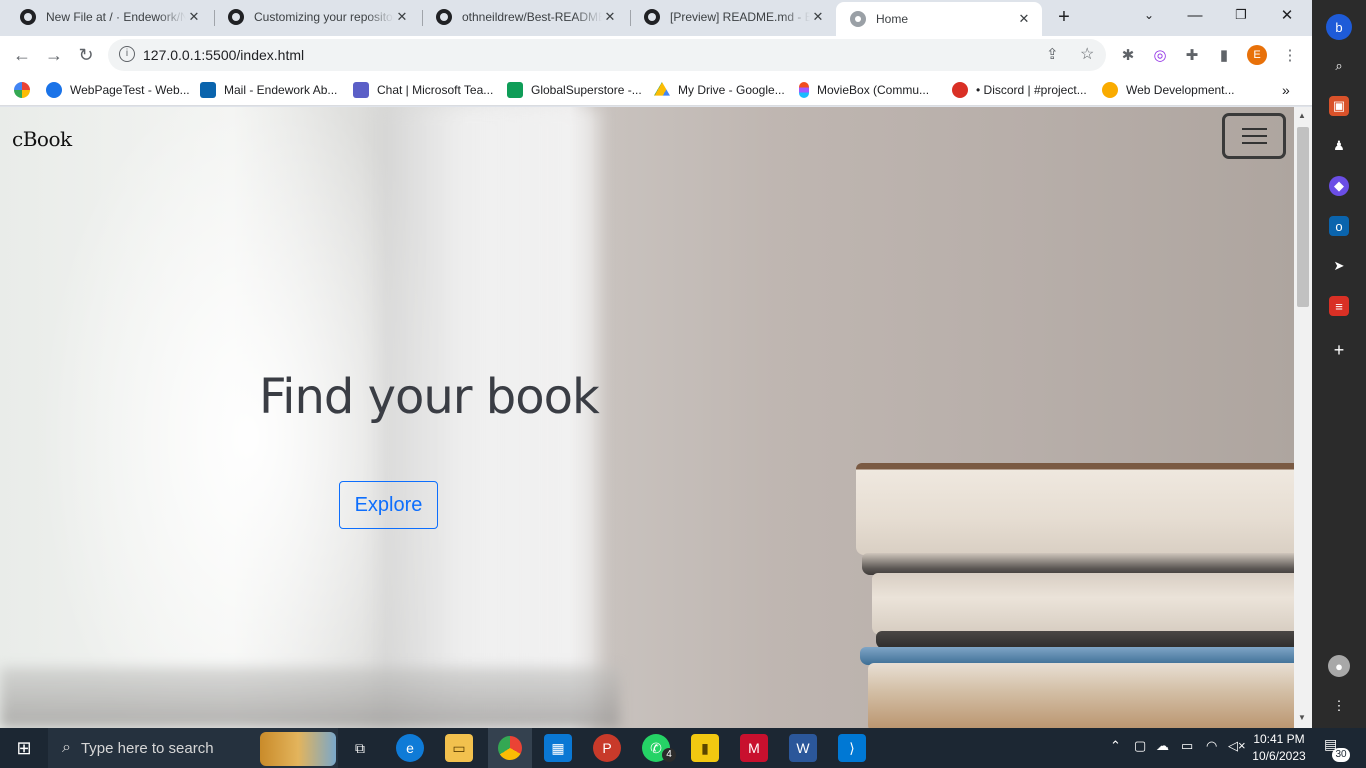 This screenshot has height=768, width=1366. What do you see at coordinates (1302, 115) in the screenshot?
I see `scroll-up-icon: ▲` at bounding box center [1302, 115].